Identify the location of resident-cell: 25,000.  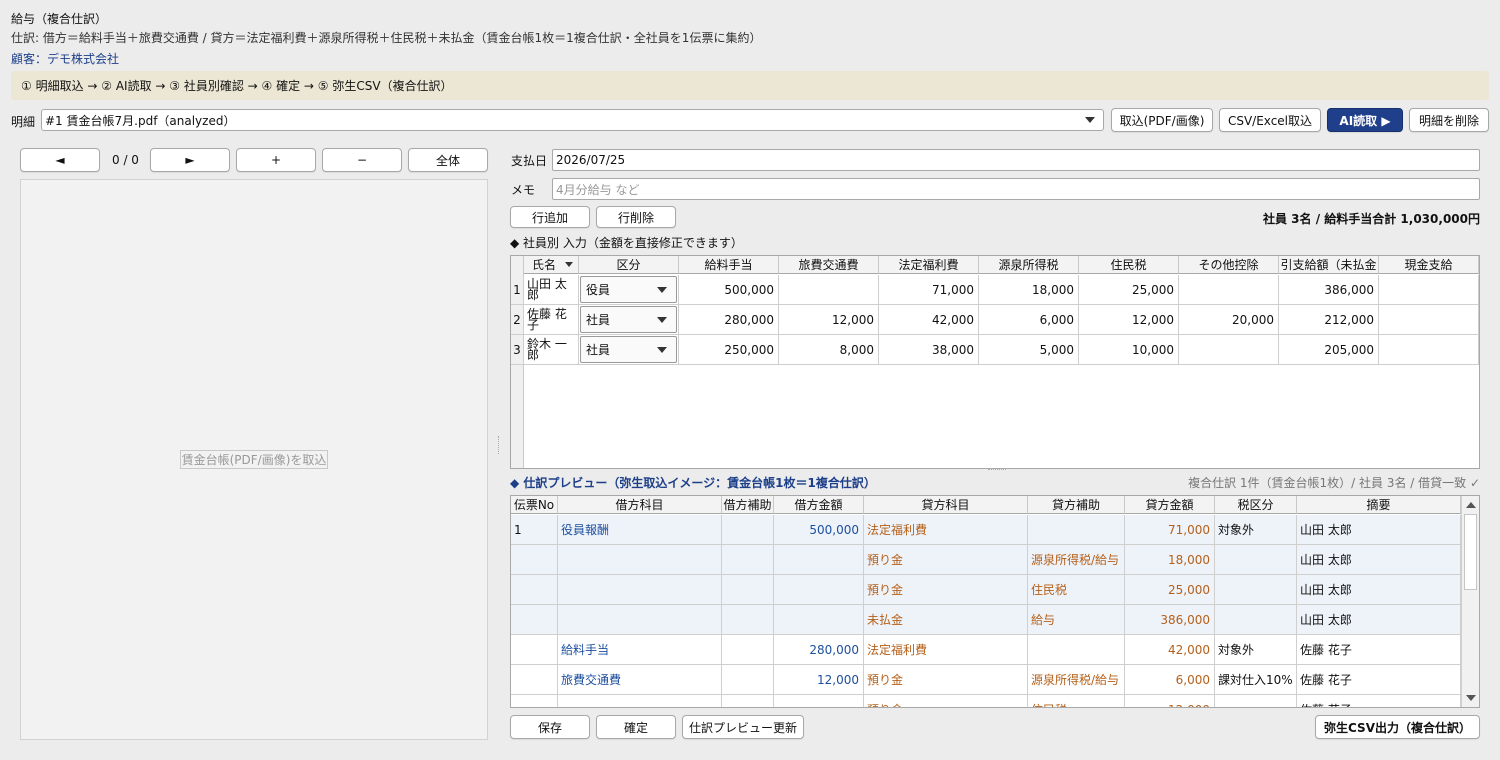
(1129, 290).